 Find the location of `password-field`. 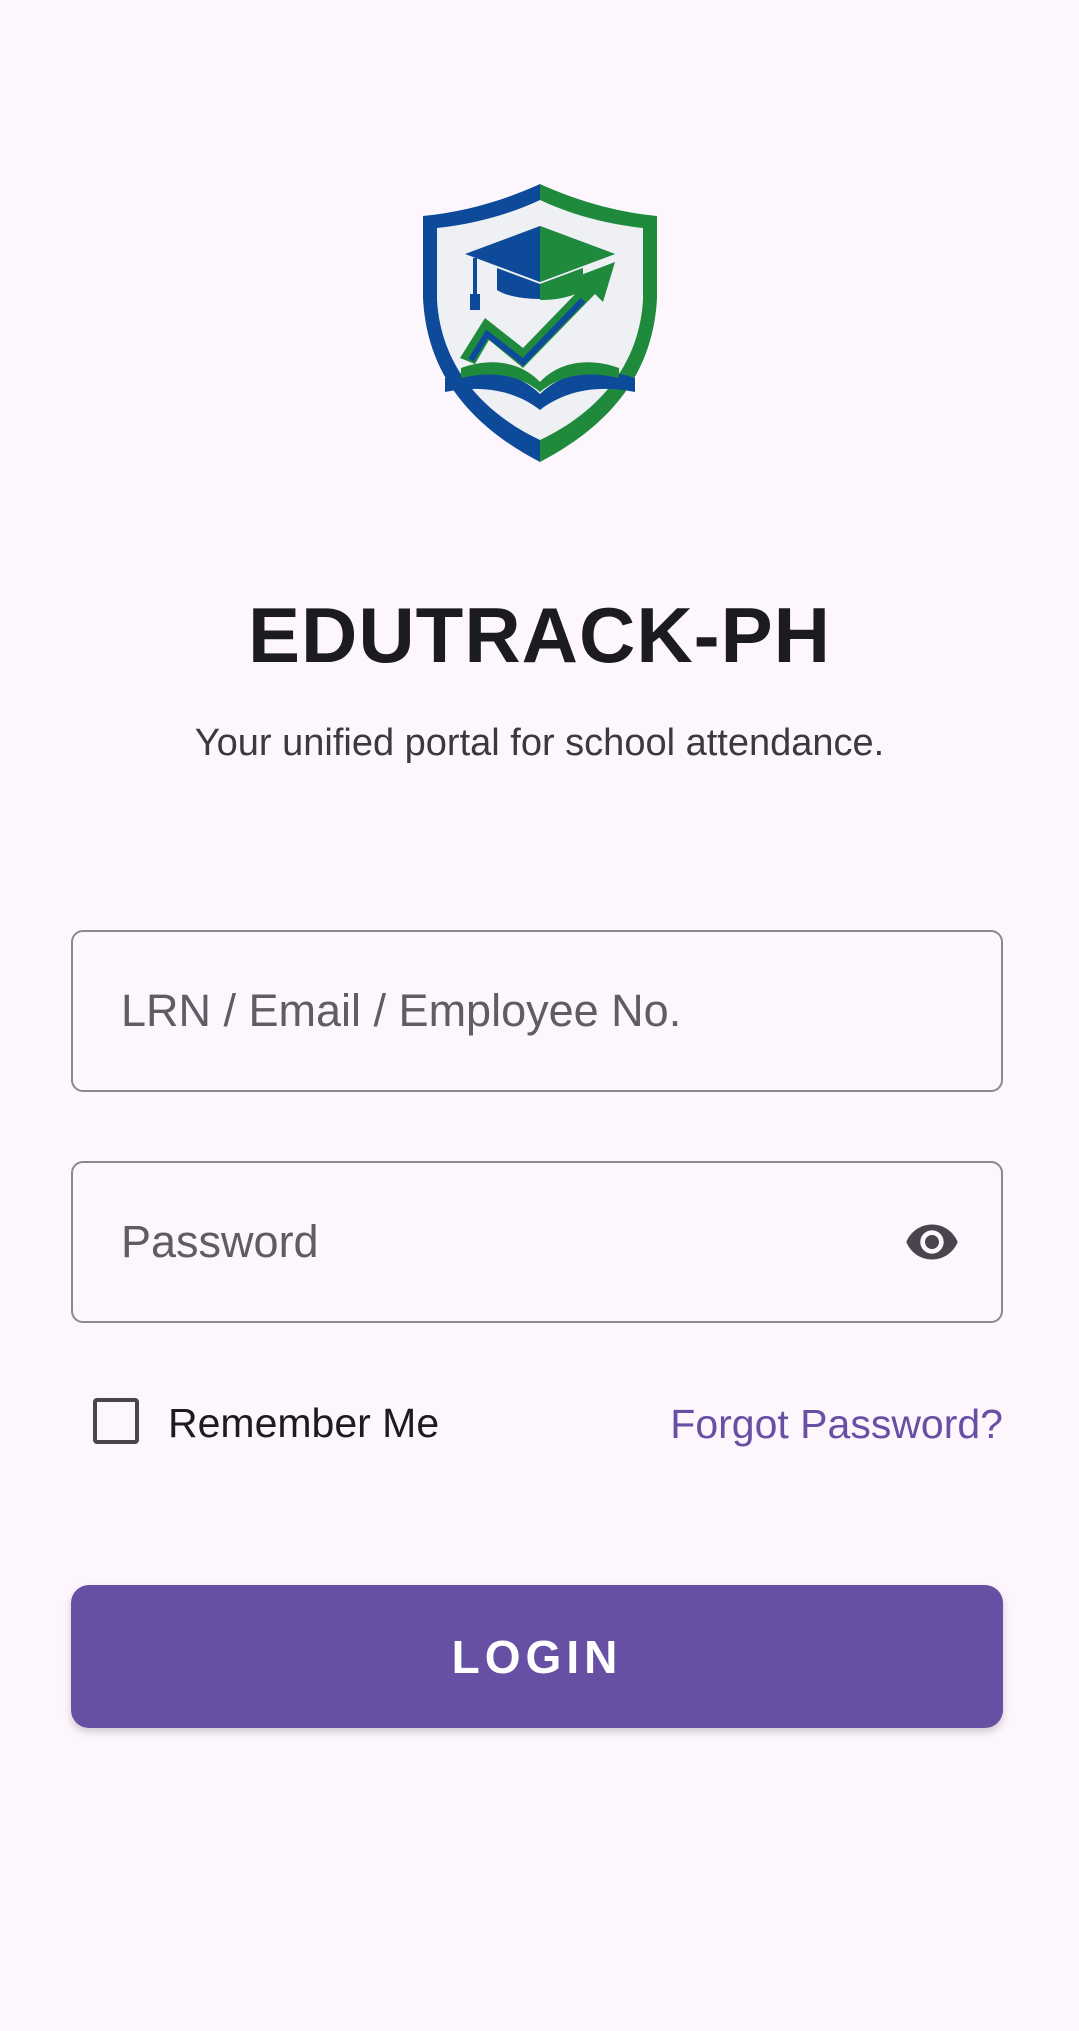

password-field is located at coordinates (537, 1242).